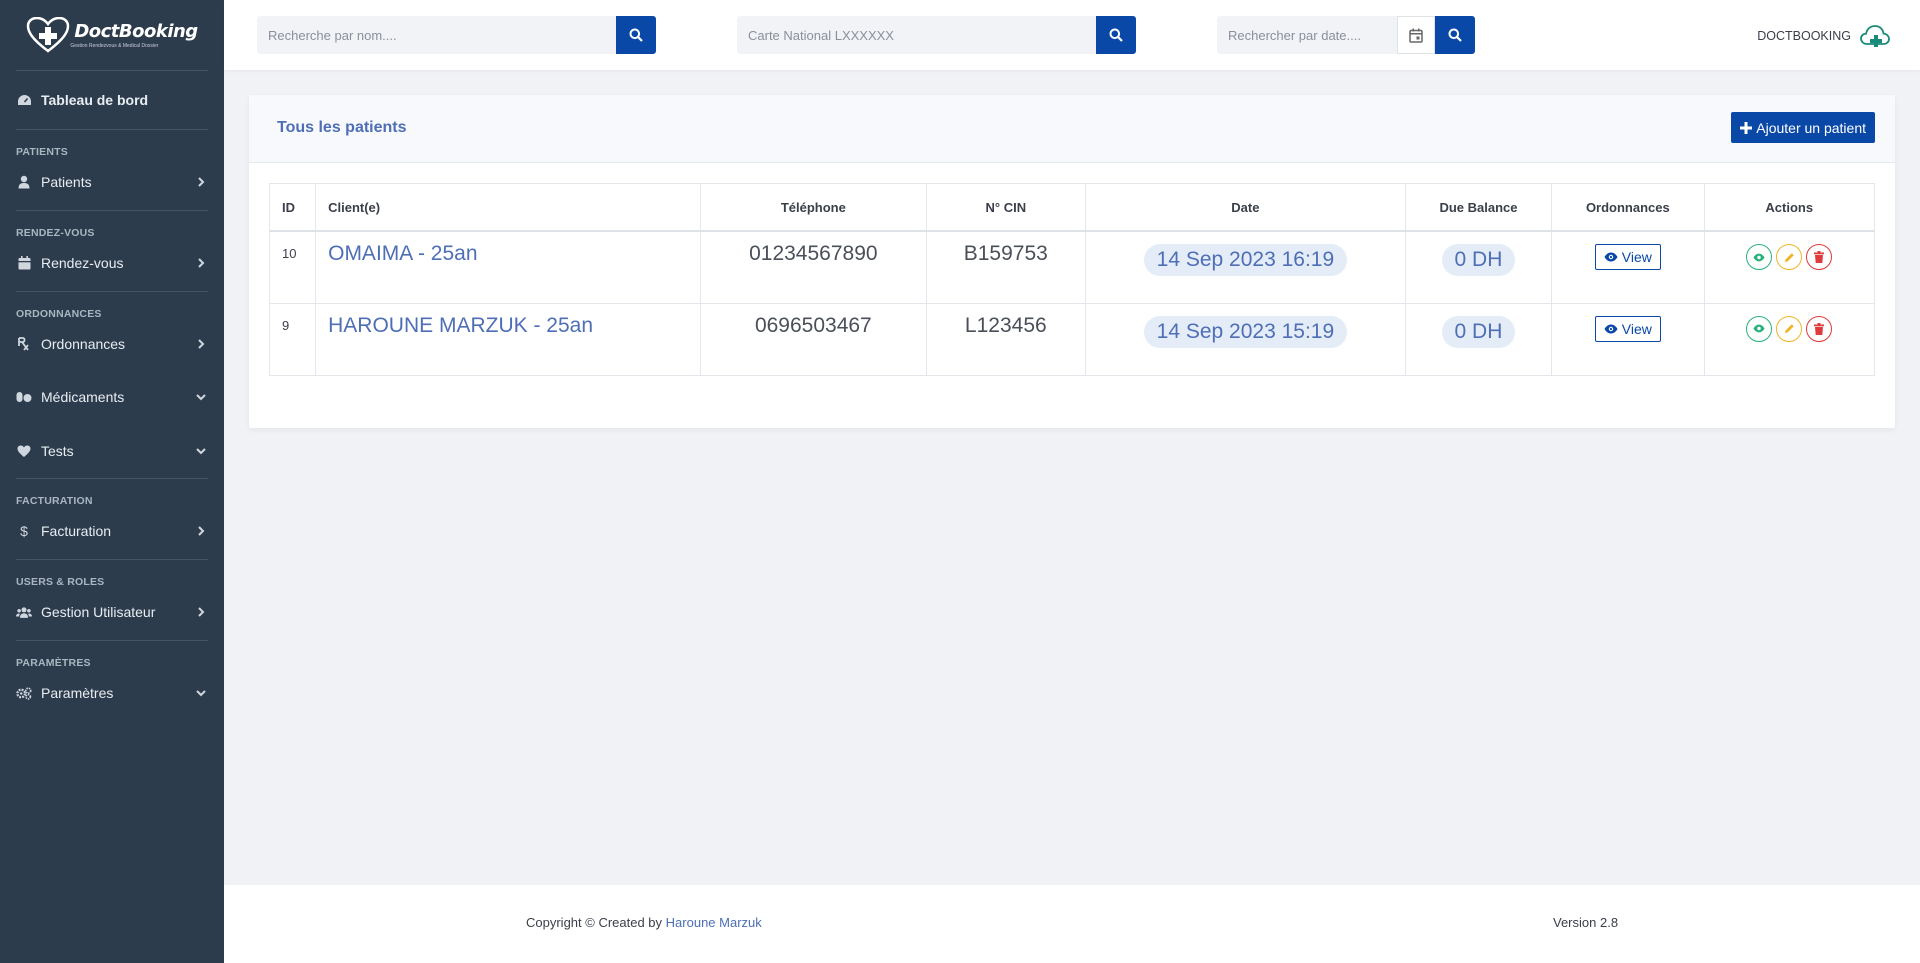  I want to click on section-heading-ordonnances: ORDONNANCES, so click(59, 314).